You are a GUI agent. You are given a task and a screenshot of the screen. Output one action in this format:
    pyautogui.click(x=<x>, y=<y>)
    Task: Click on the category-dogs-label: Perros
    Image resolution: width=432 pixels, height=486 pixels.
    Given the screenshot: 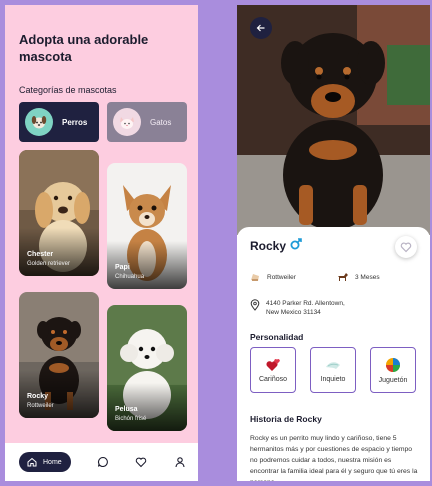 What is the action you would take?
    pyautogui.click(x=75, y=122)
    